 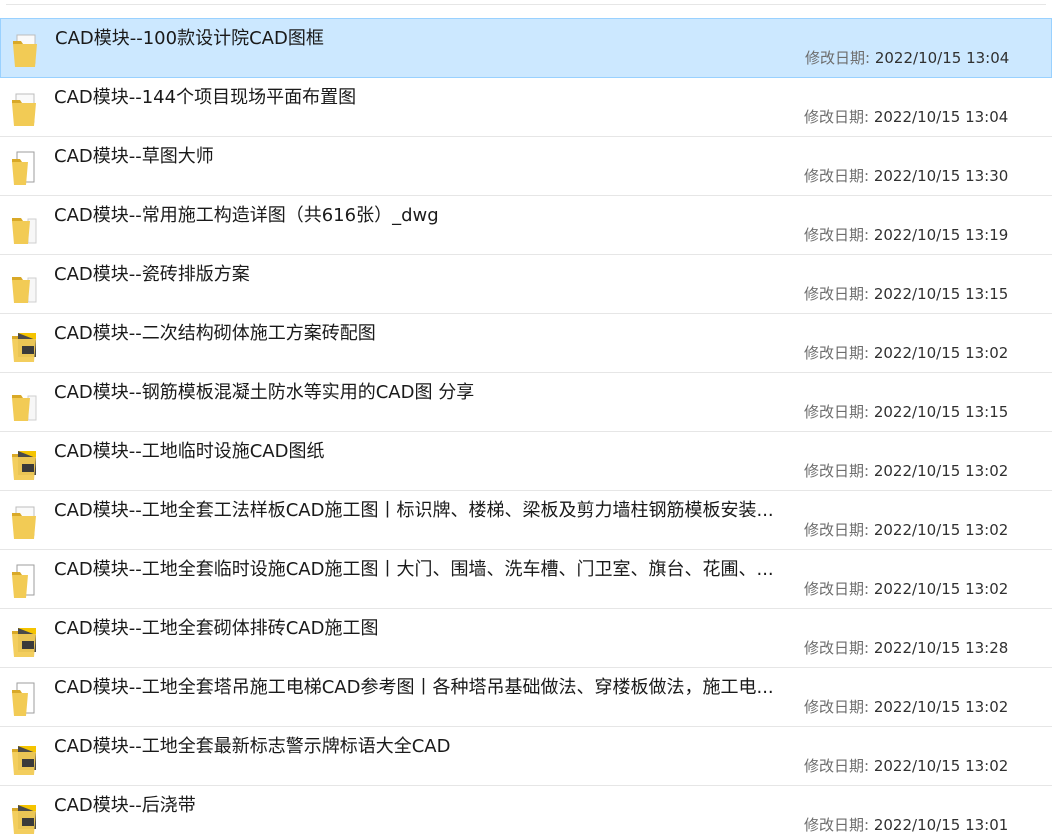 What do you see at coordinates (526, 166) in the screenshot?
I see `list-item: CAD模块--草图大师 修改日期: 2022/10/15 13:30` at bounding box center [526, 166].